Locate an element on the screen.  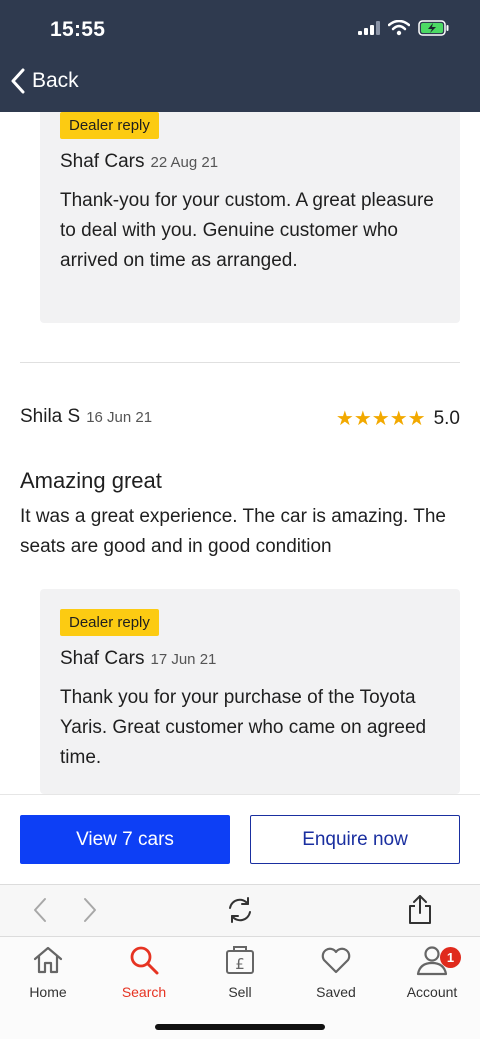
star-rating-icons: ★★★★★ is located at coordinates (380, 419).